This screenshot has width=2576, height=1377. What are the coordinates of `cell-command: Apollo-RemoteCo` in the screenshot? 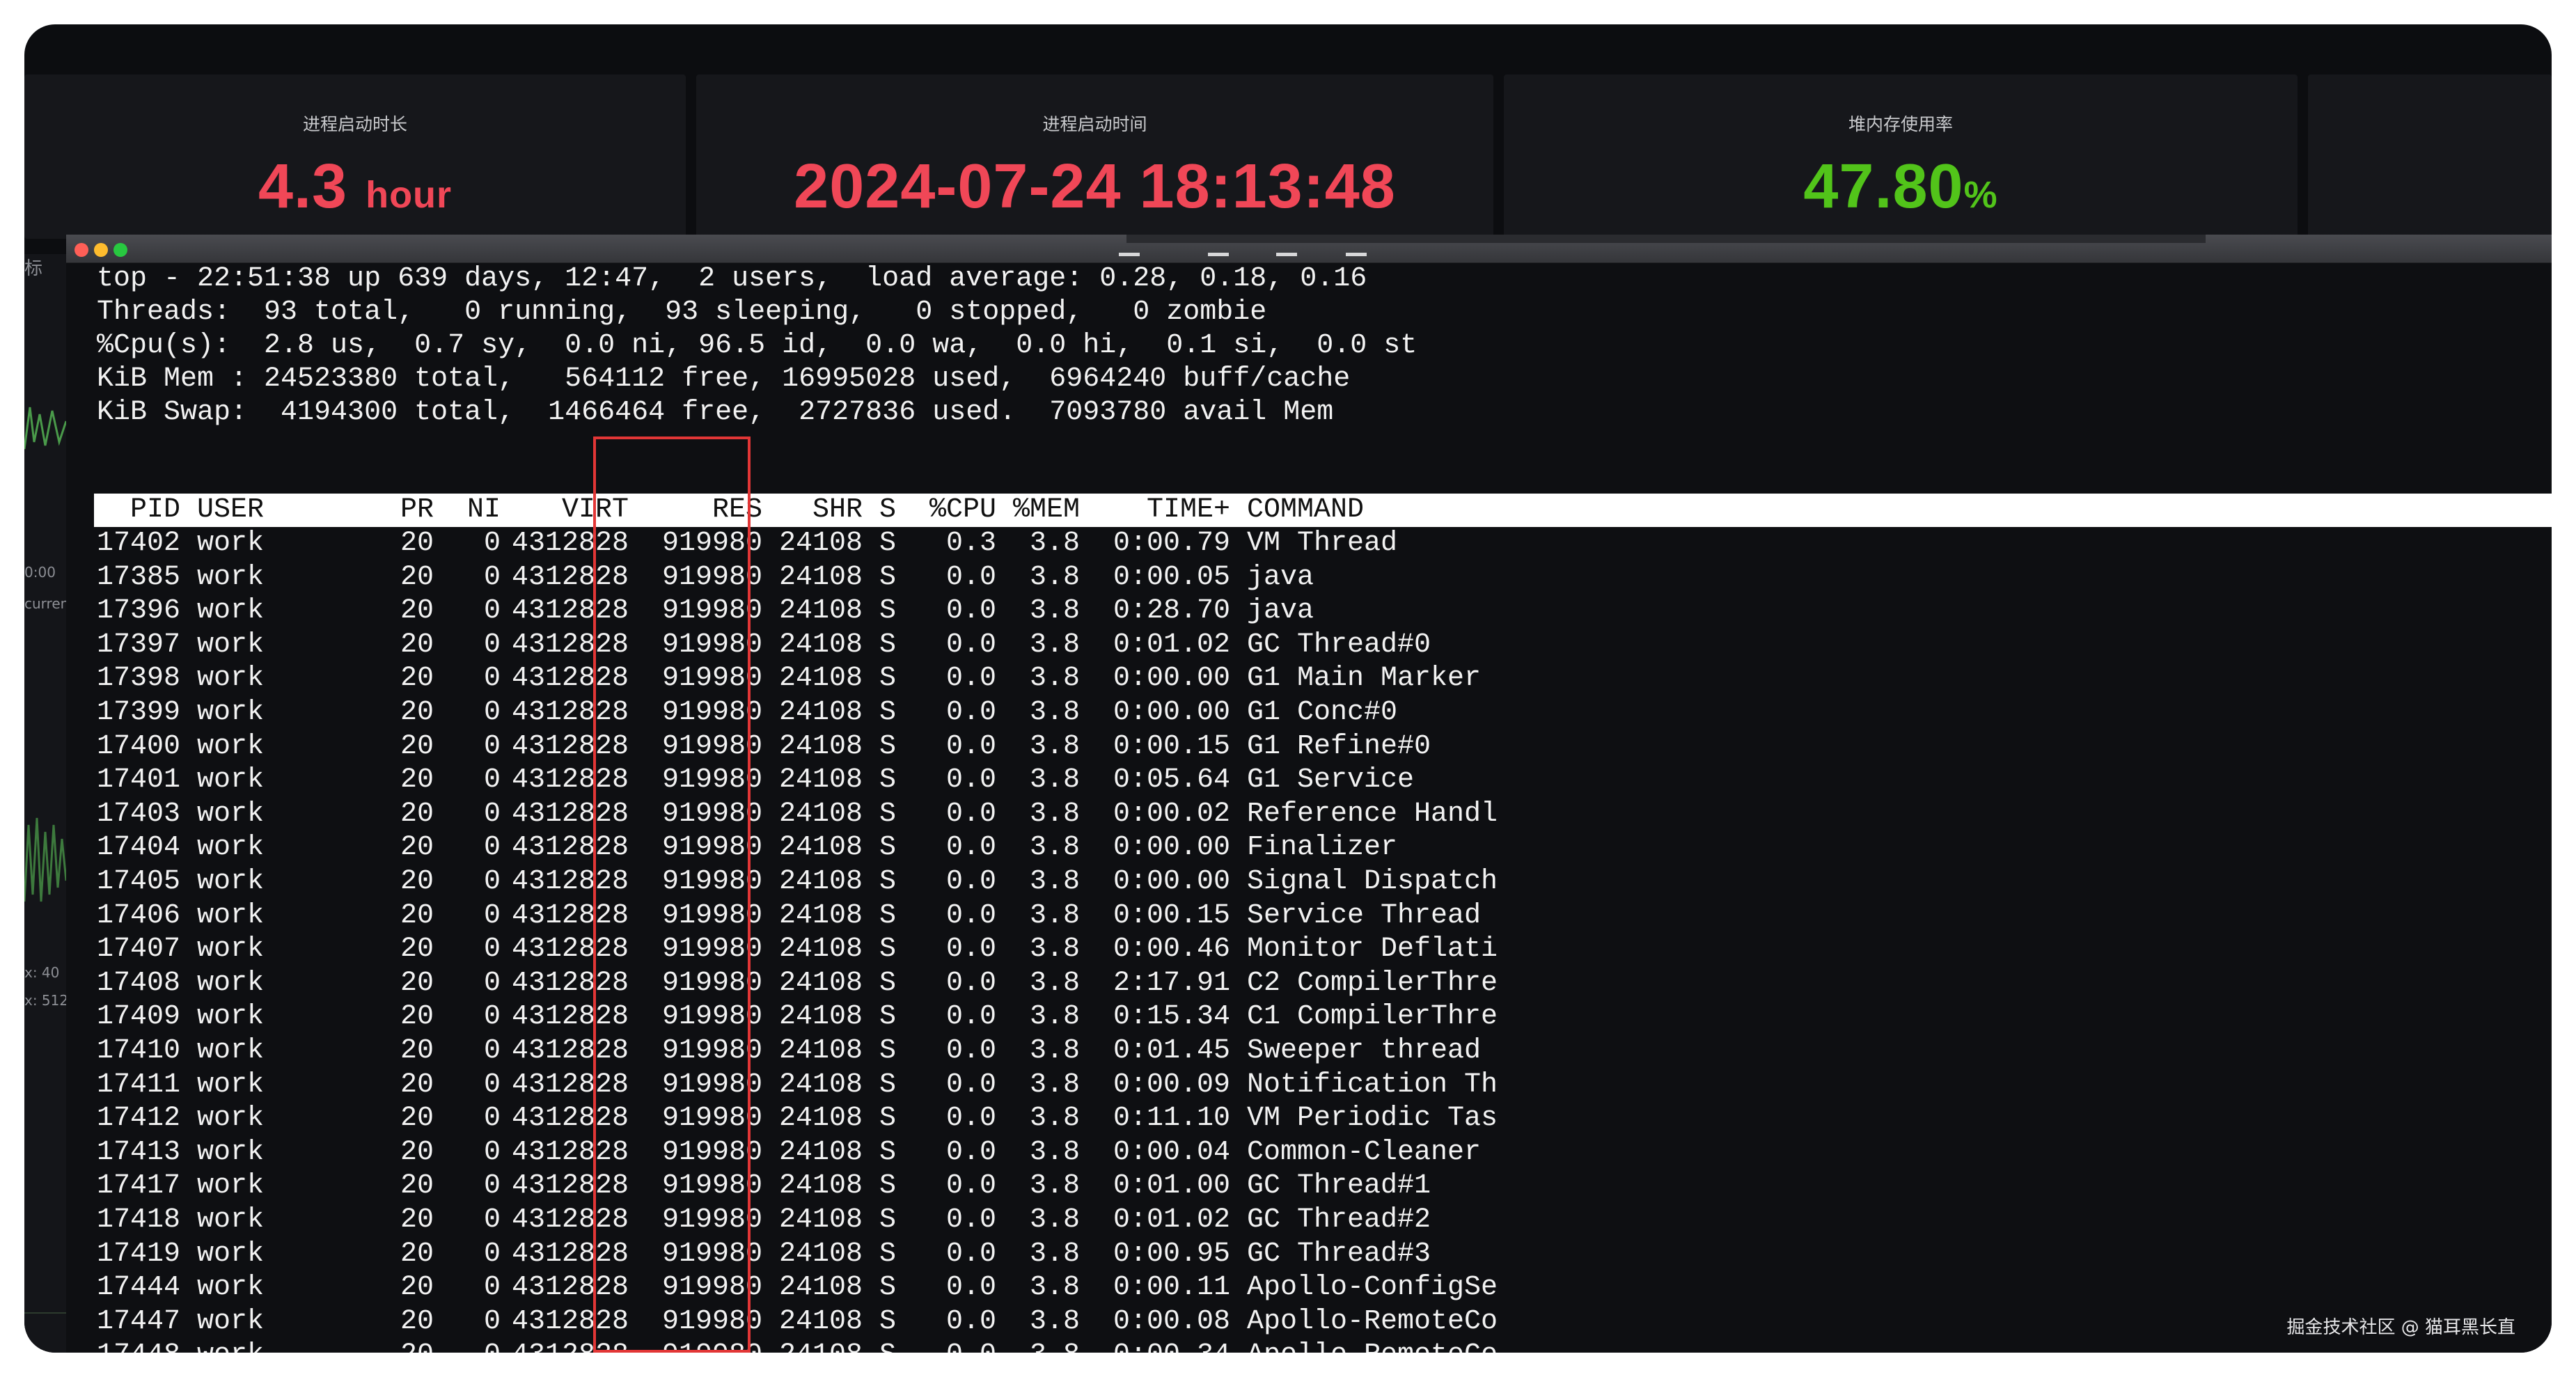 It's located at (1372, 1321).